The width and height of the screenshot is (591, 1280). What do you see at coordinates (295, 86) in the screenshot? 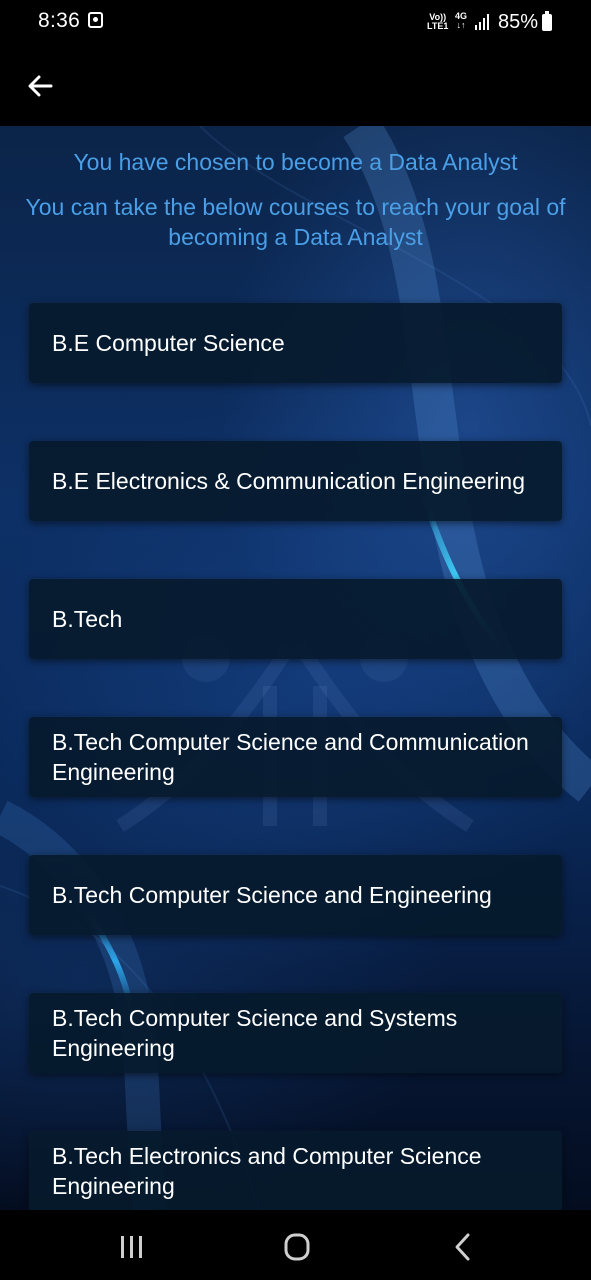
I see `app-bar` at bounding box center [295, 86].